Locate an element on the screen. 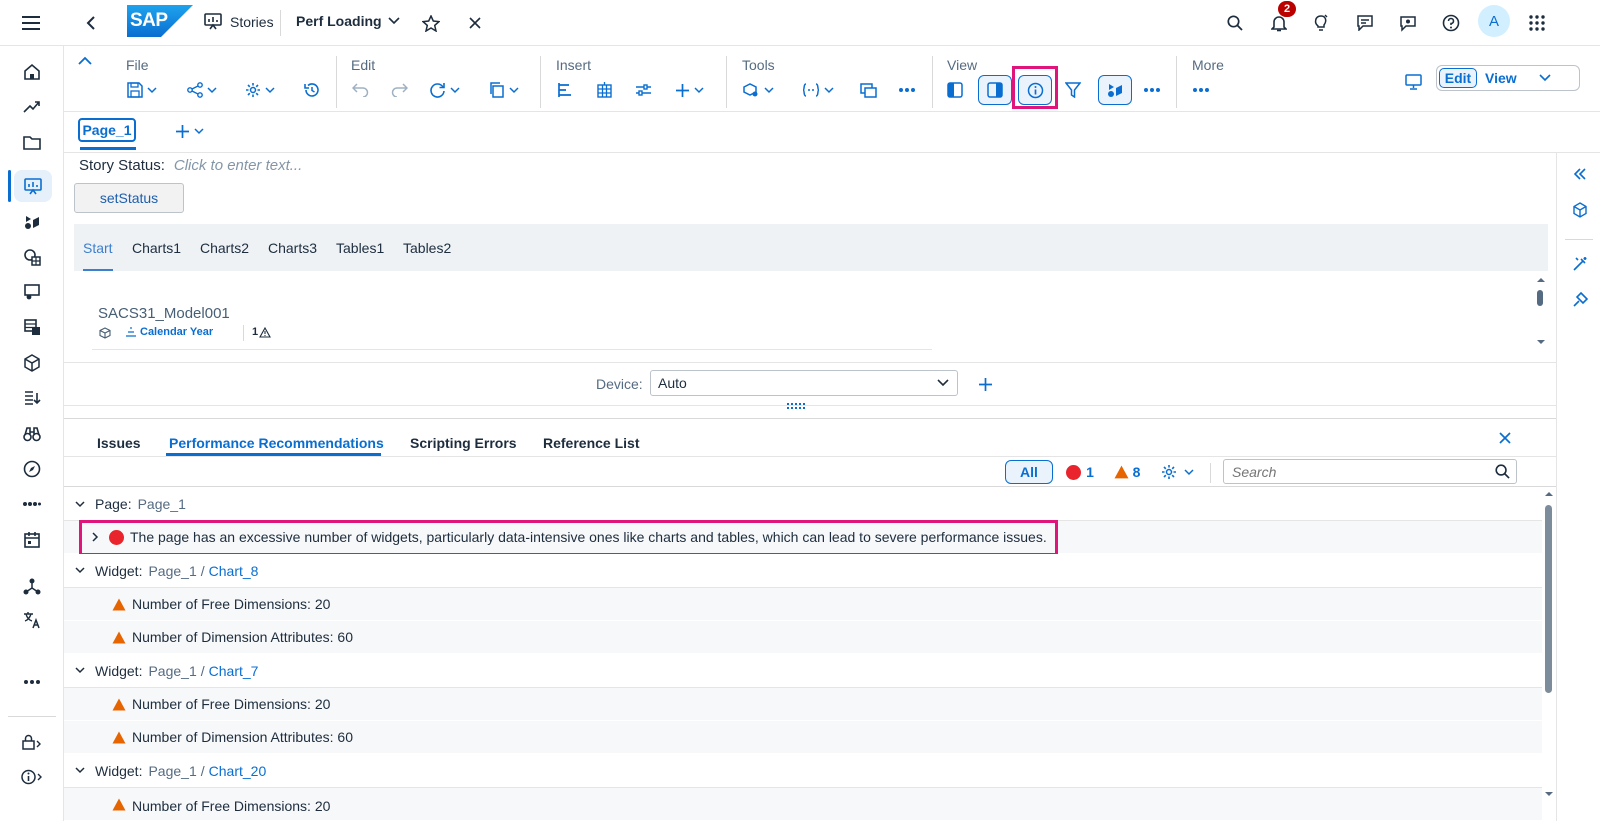  analytic-application-icon is located at coordinates (32, 222).